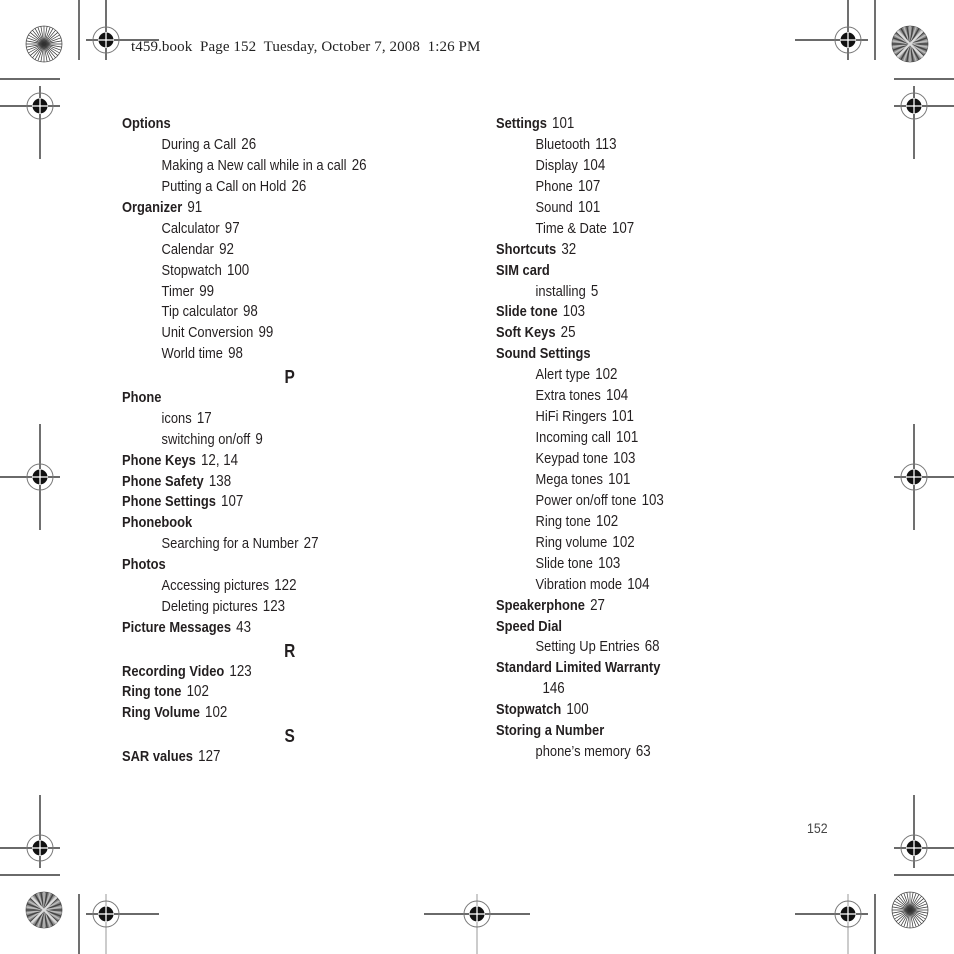  What do you see at coordinates (642, 271) in the screenshot?
I see `index-entry: SIM card` at bounding box center [642, 271].